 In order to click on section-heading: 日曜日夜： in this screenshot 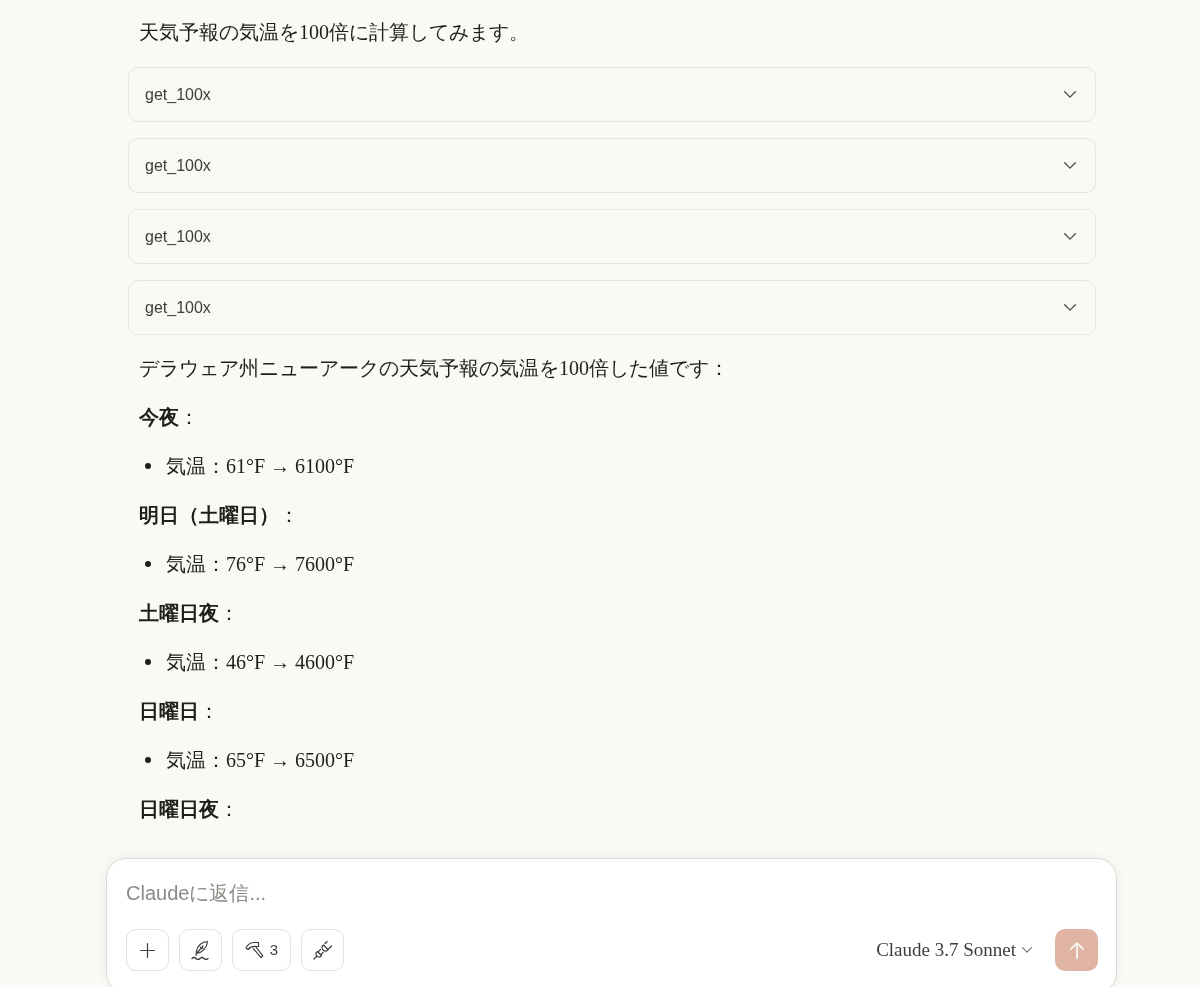, I will do `click(189, 809)`.